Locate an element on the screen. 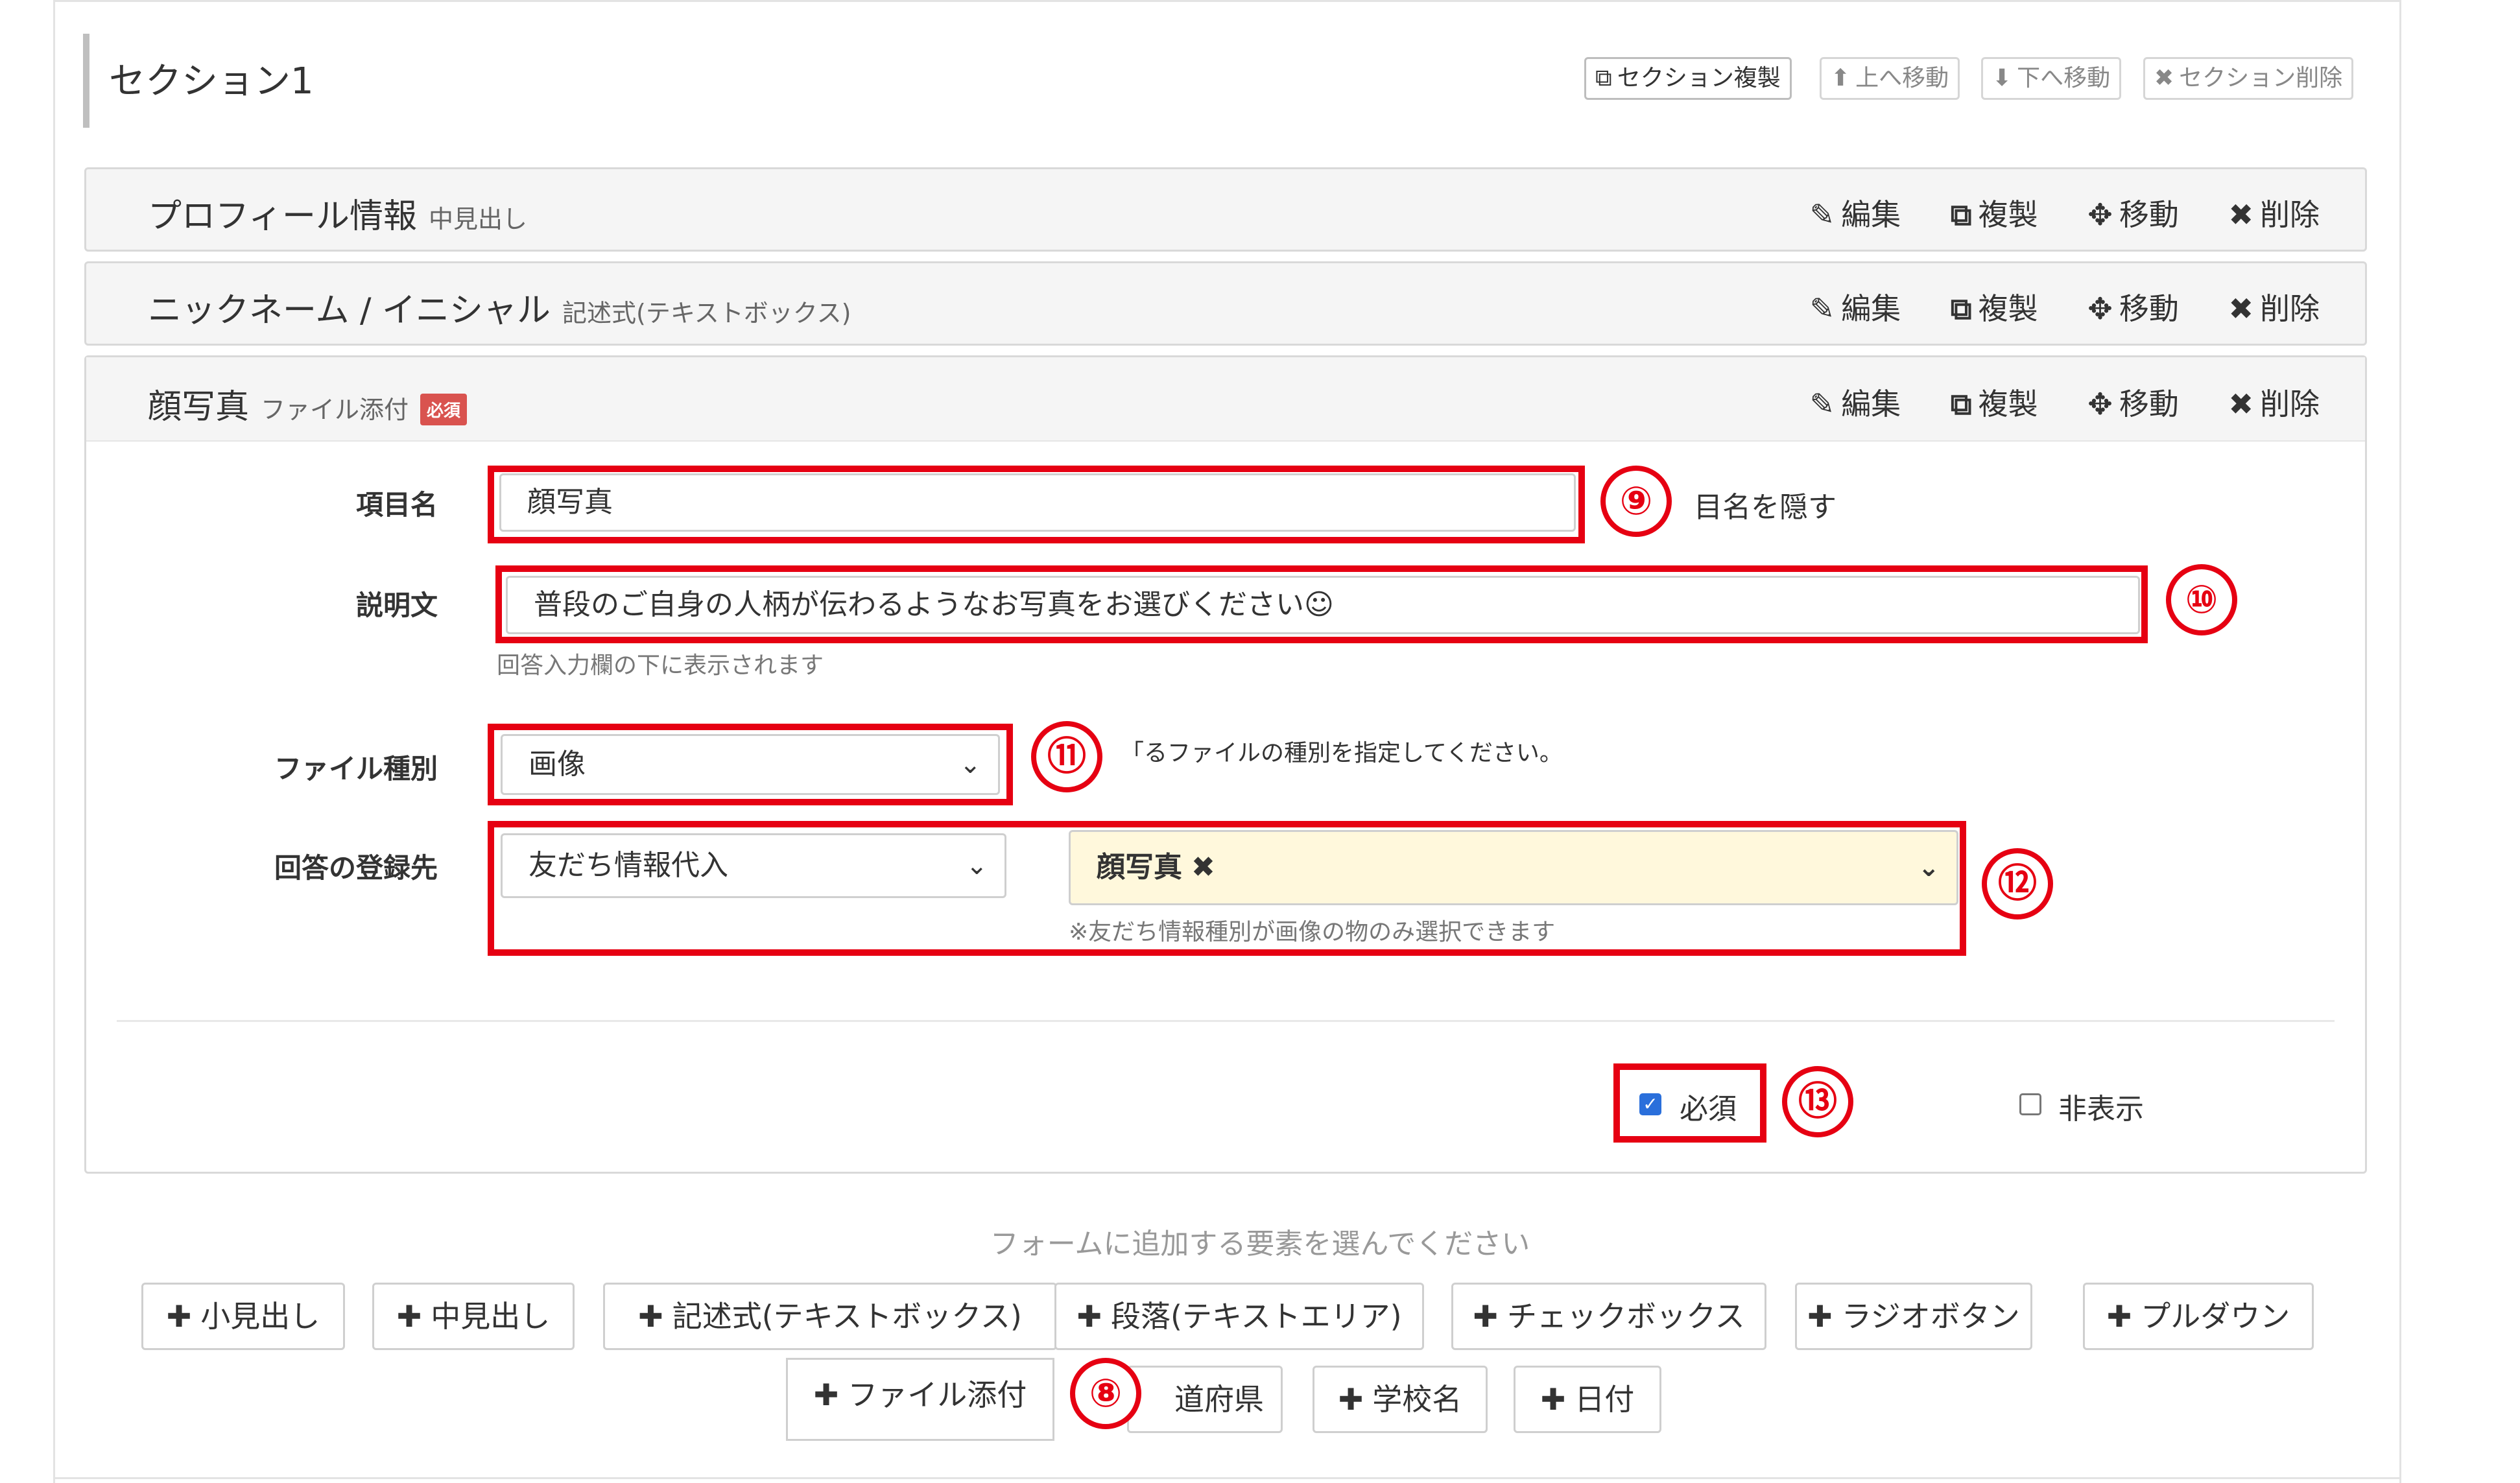 The width and height of the screenshot is (2520, 1483). duplicate-section-button: ⧉ セクション複製 is located at coordinates (1688, 78).